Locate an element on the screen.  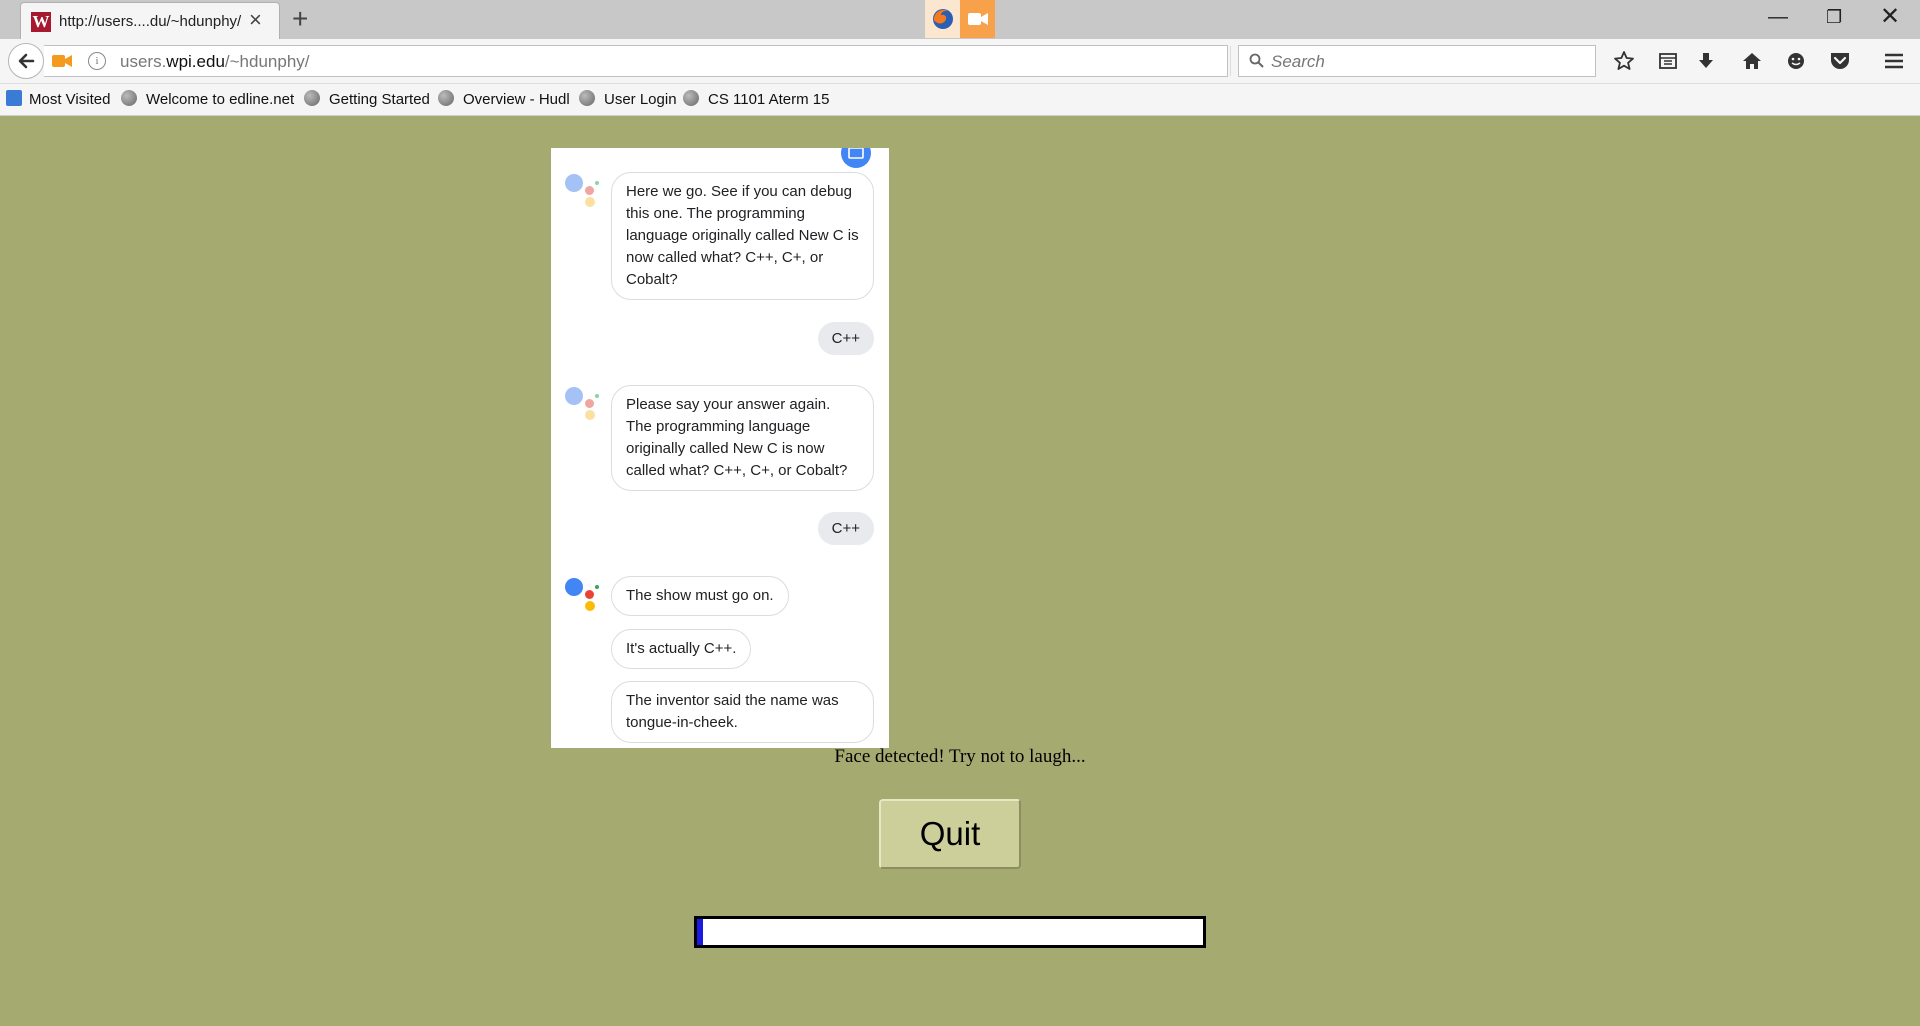
minimize-button: — is located at coordinates (1778, 17).